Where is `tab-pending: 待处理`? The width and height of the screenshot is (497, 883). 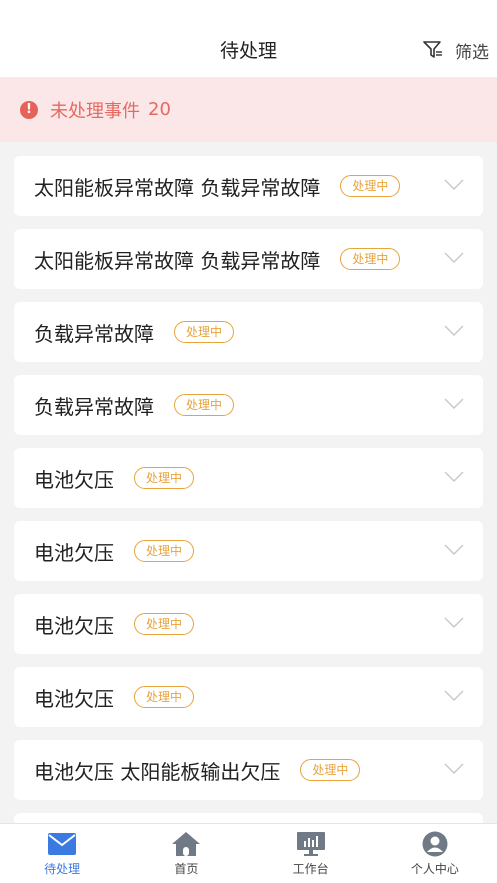 tab-pending: 待处理 is located at coordinates (62, 853).